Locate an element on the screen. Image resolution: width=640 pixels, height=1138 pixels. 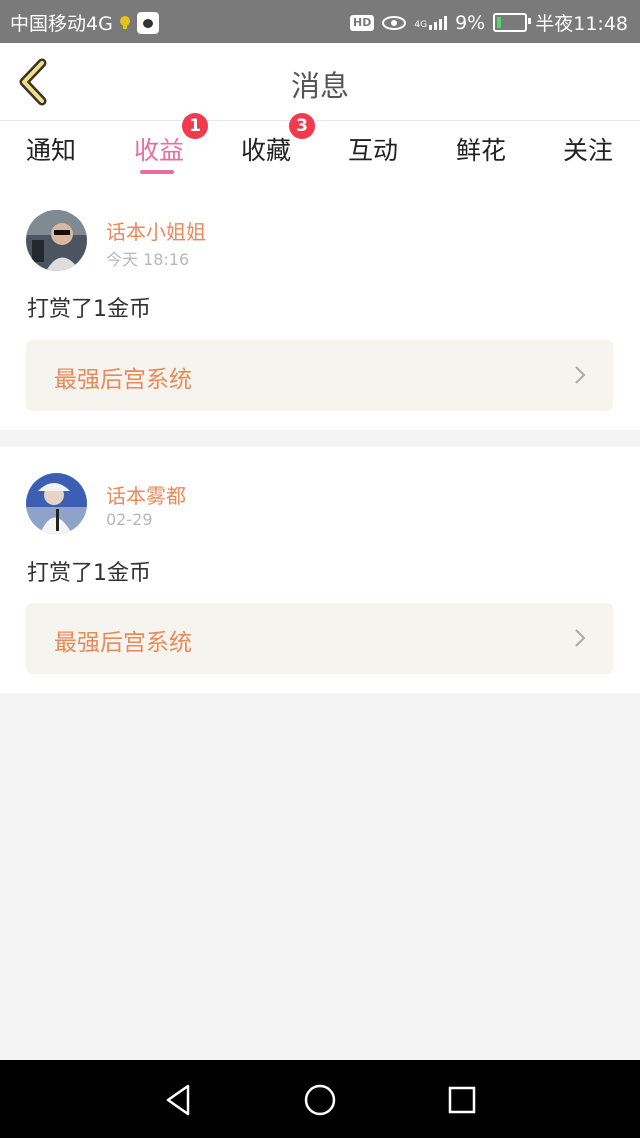
home-circle-icon is located at coordinates (320, 1100).